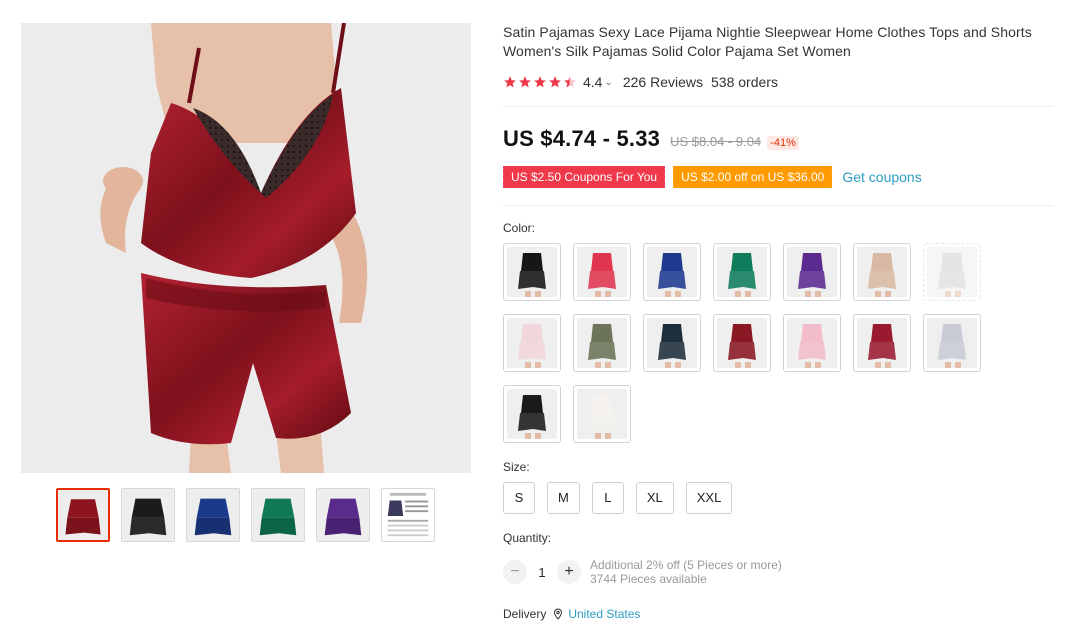  What do you see at coordinates (716, 141) in the screenshot?
I see `original-price: US $8.04 - 9.04` at bounding box center [716, 141].